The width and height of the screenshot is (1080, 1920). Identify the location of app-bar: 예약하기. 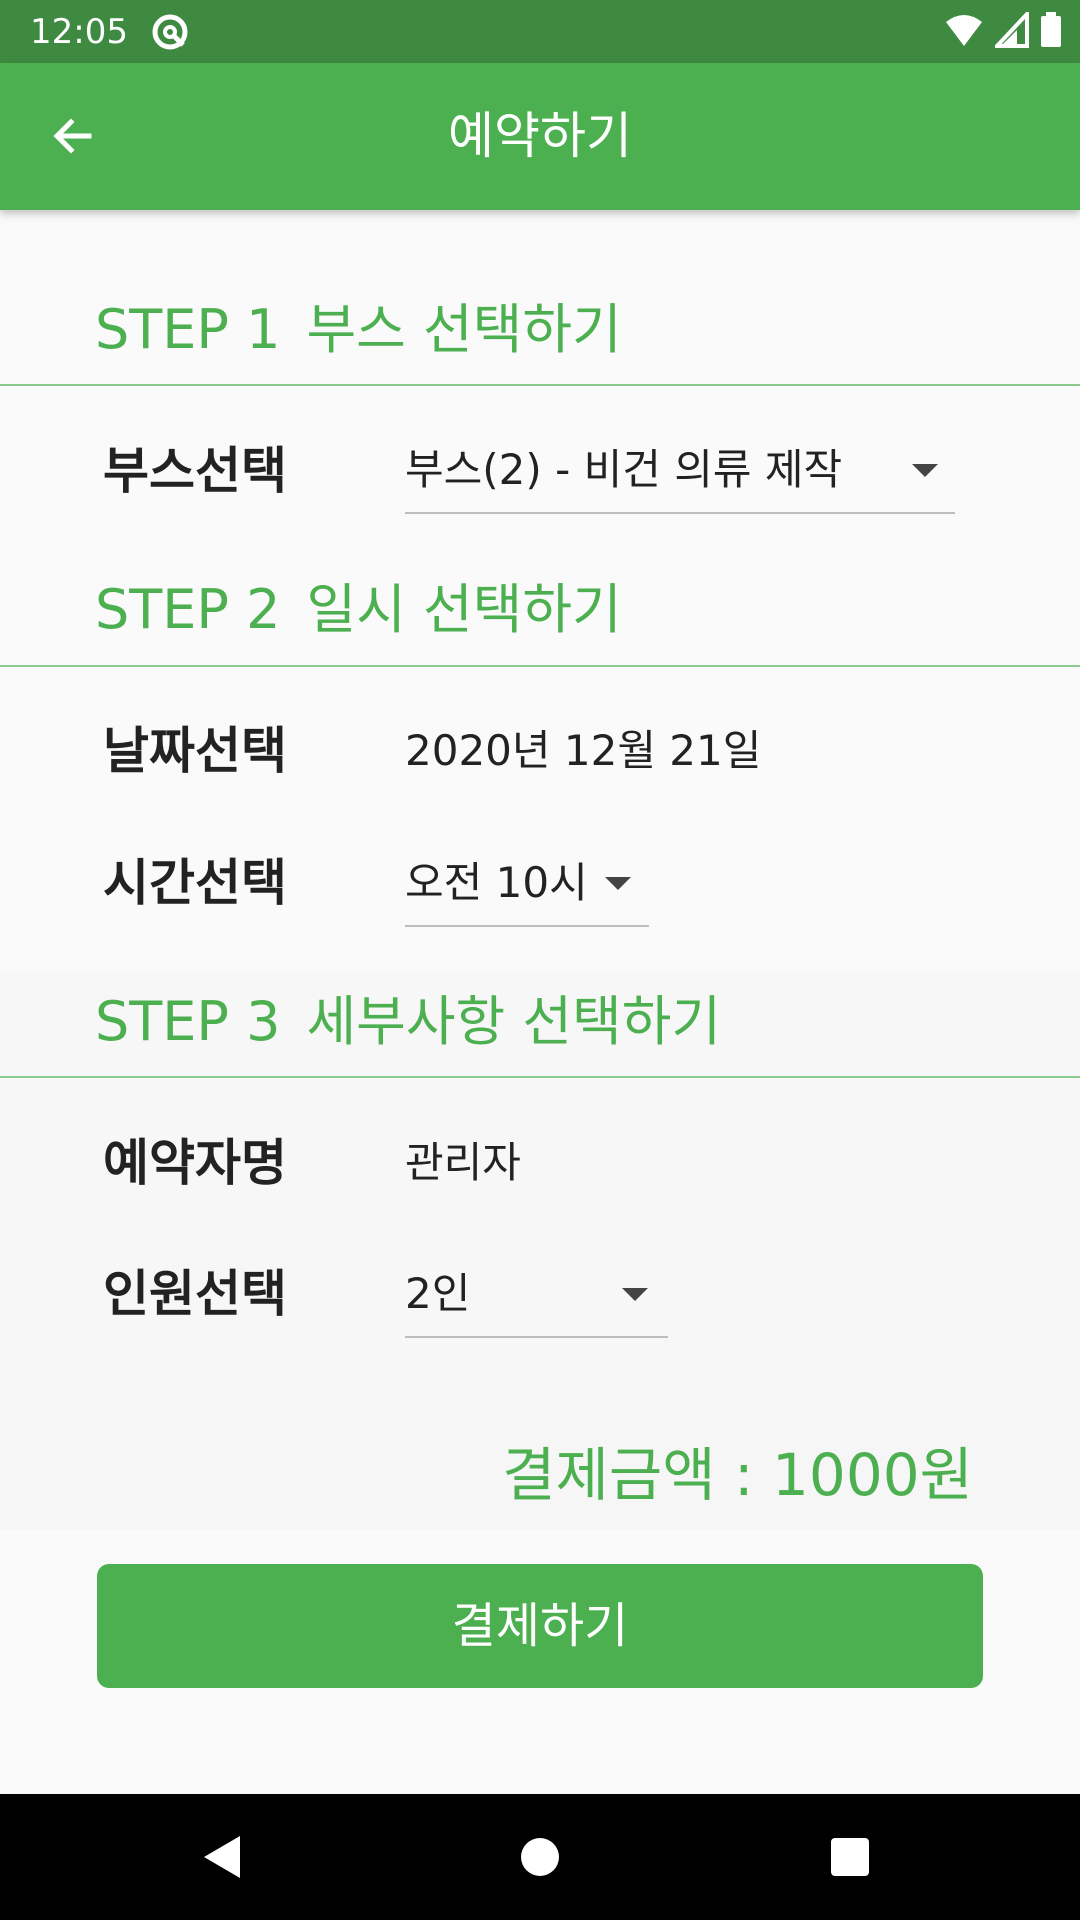
(540, 136).